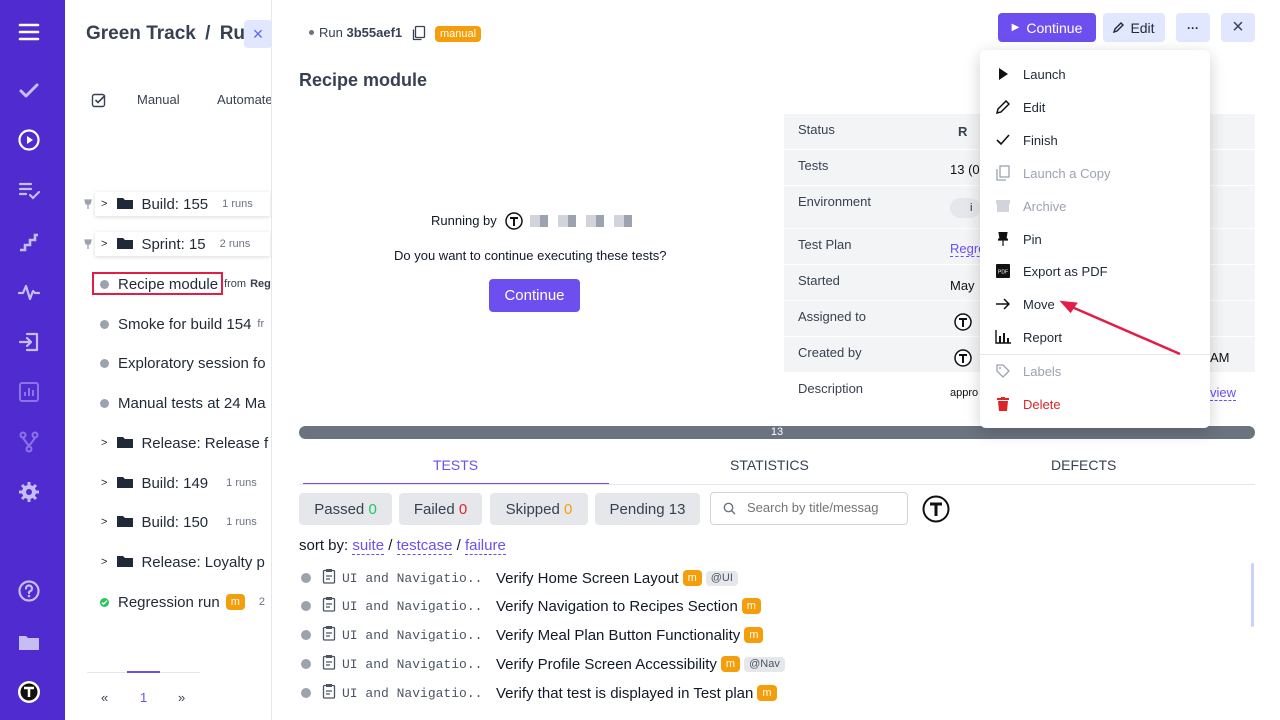 Image resolution: width=1280 pixels, height=720 pixels. I want to click on pager-page: 1, so click(143, 697).